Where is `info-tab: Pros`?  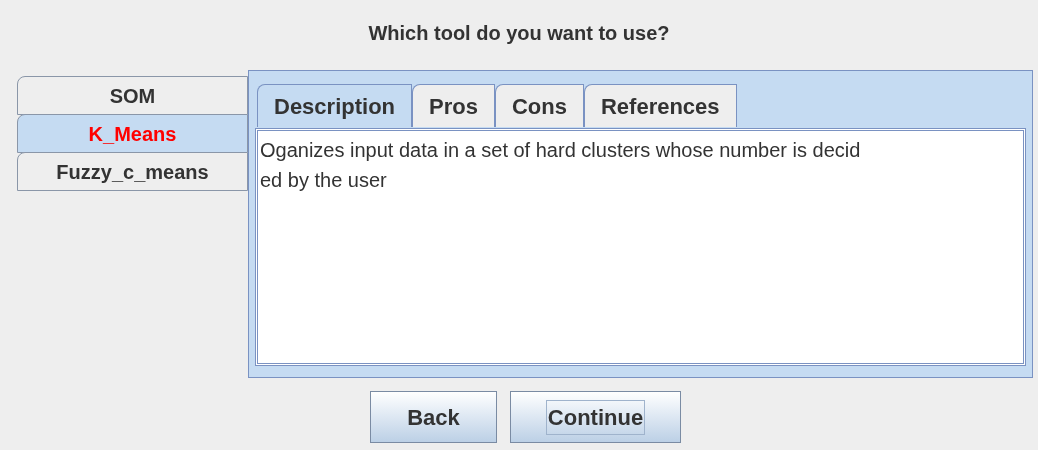 info-tab: Pros is located at coordinates (453, 105).